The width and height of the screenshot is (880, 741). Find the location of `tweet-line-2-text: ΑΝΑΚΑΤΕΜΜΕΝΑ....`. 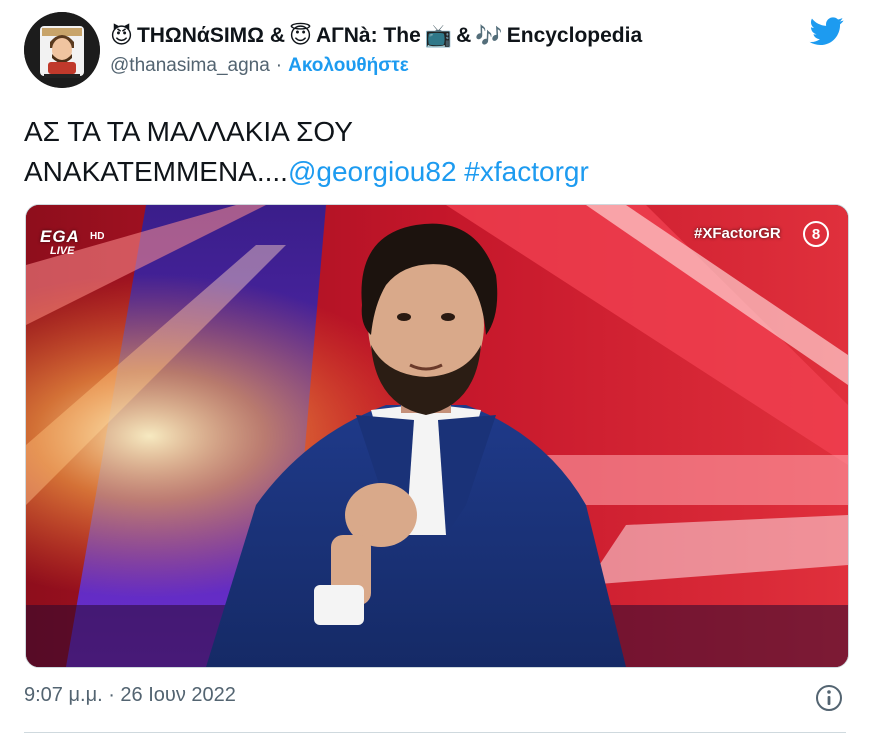

tweet-line-2-text: ΑΝΑΚΑΤΕΜΜΕΝΑ.... is located at coordinates (156, 171).